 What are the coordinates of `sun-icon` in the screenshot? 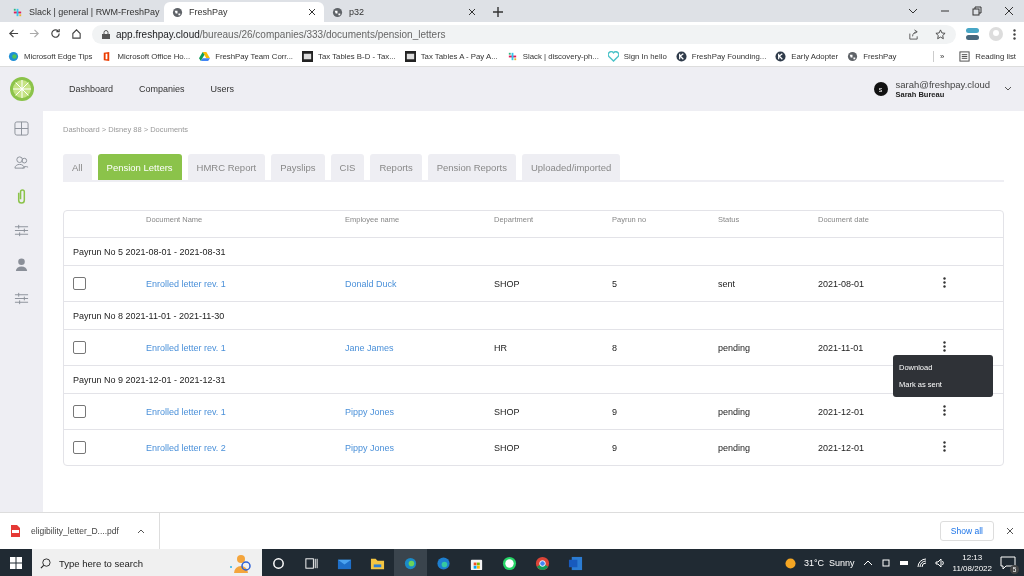 It's located at (790, 563).